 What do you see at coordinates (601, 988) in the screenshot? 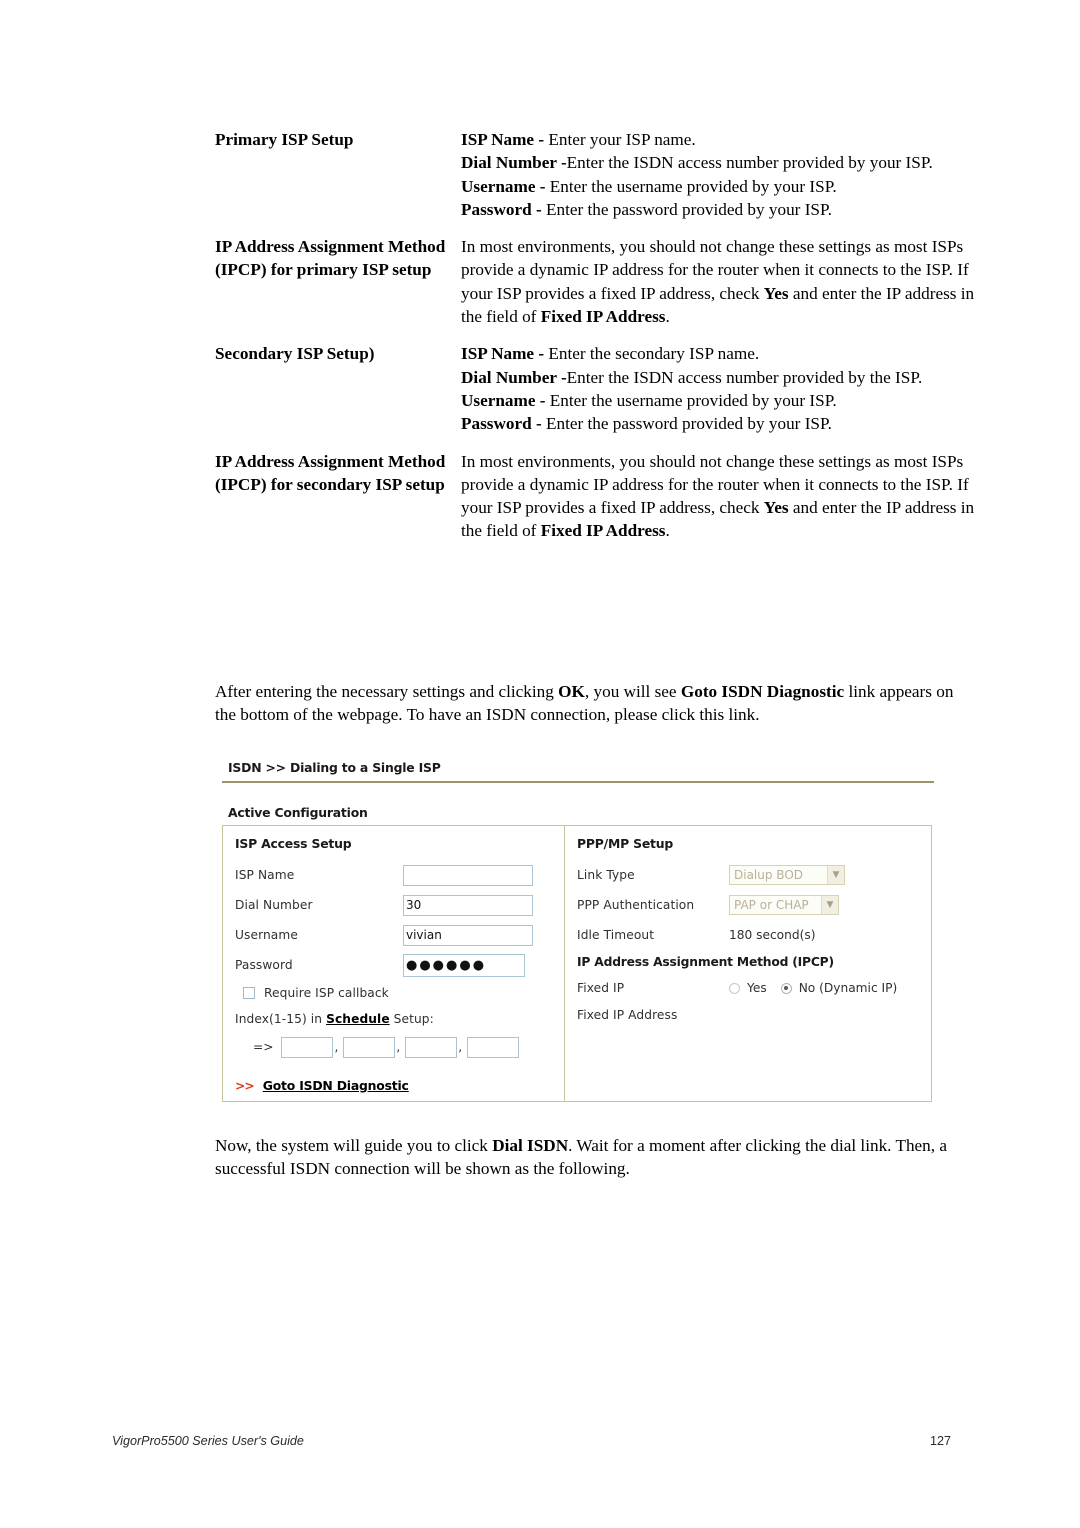
I see `fixed-ip-label: Fixed IP` at bounding box center [601, 988].